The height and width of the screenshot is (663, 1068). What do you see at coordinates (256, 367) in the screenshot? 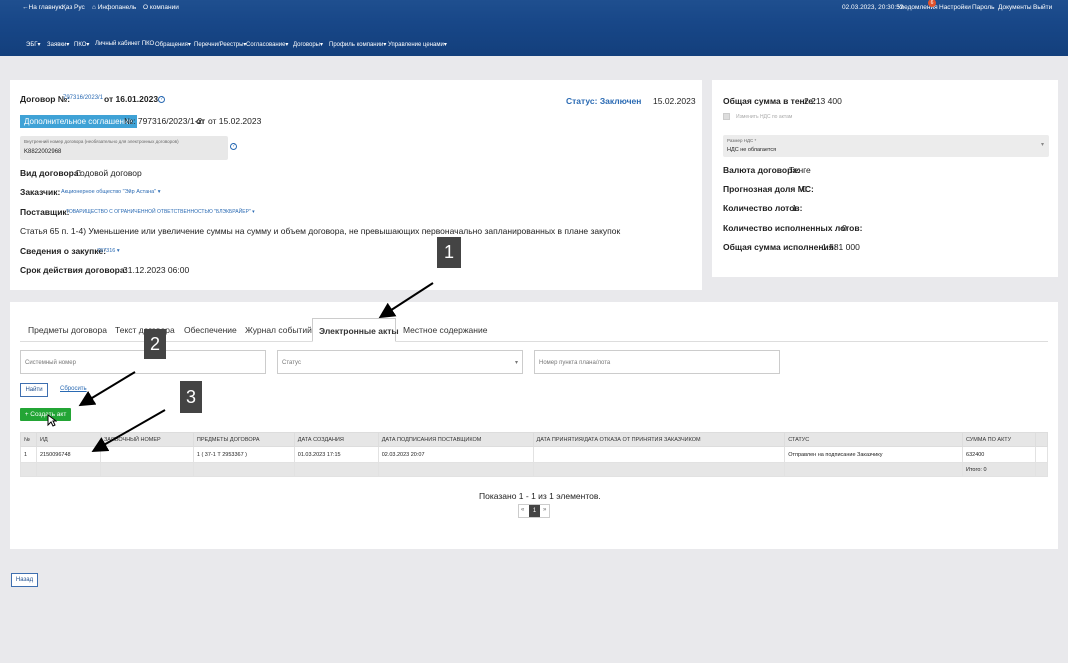
I see `callout-arrows` at bounding box center [256, 367].